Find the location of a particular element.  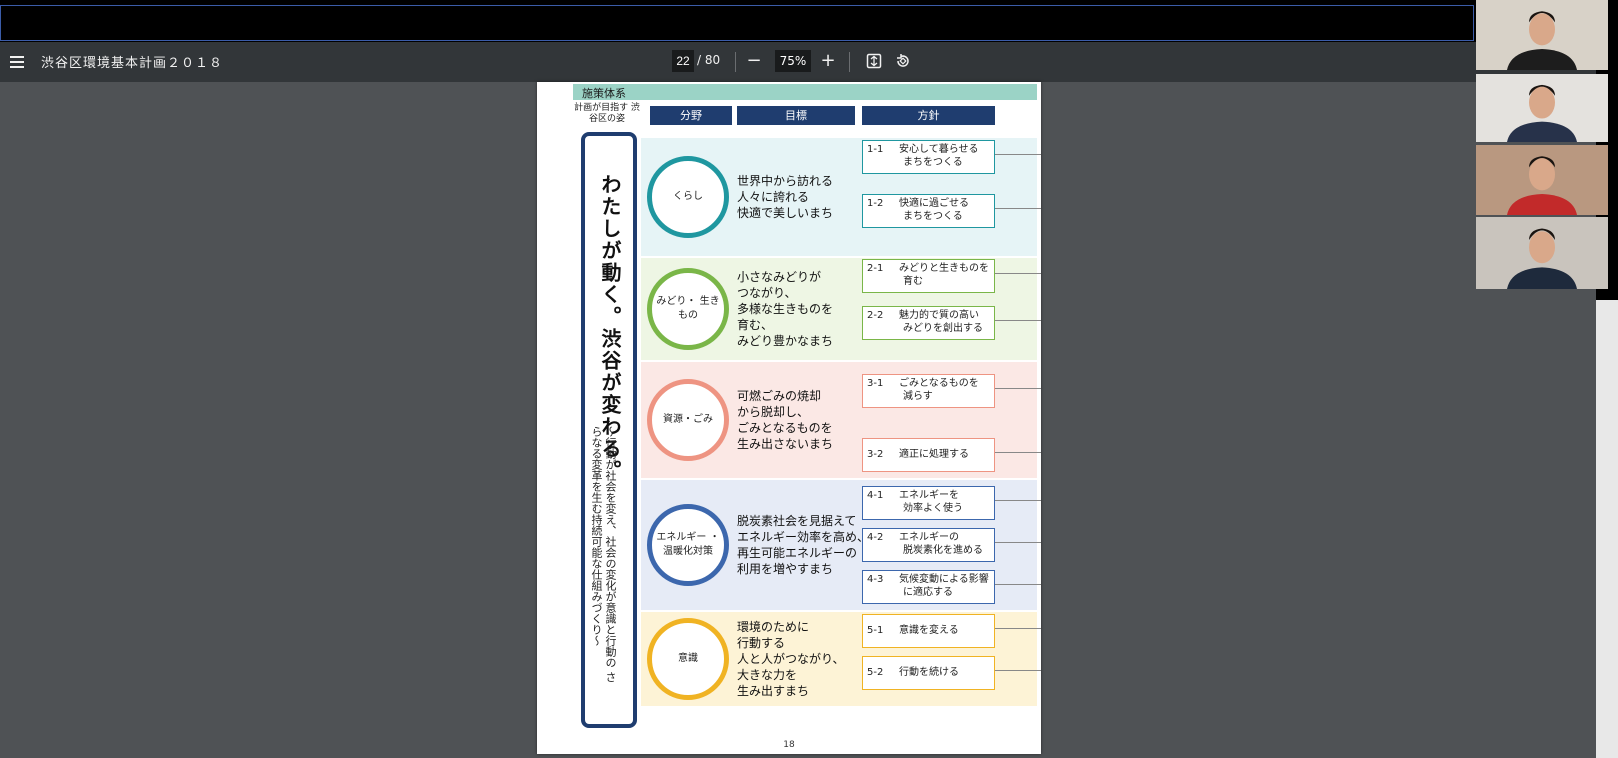

policy-box: 5-2 行動を続ける is located at coordinates (928, 673).